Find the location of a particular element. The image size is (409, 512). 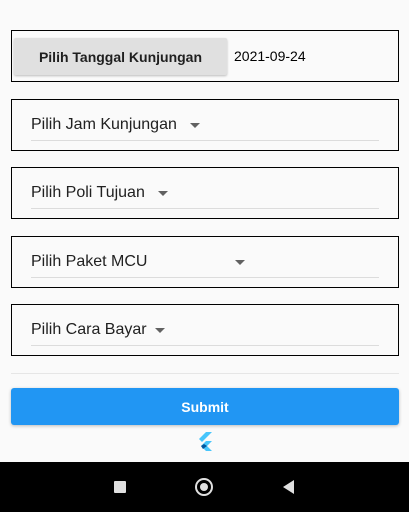

system-navigation-bar is located at coordinates (204, 487).